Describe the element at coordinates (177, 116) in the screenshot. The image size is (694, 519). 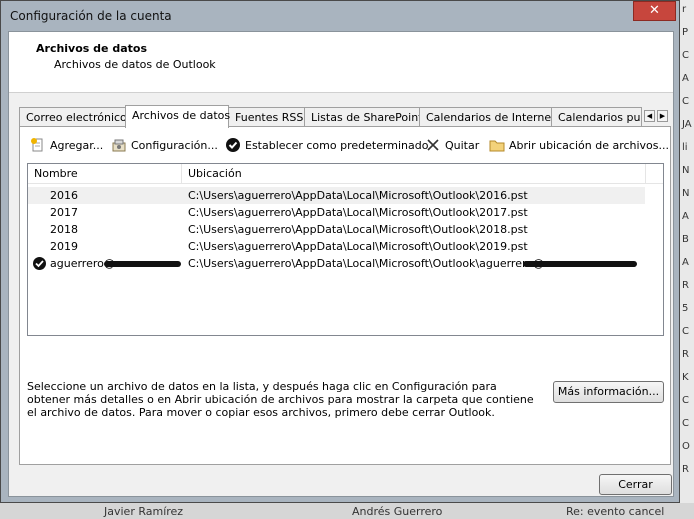
I see `tab-data-files: Archivos de datos` at that location.